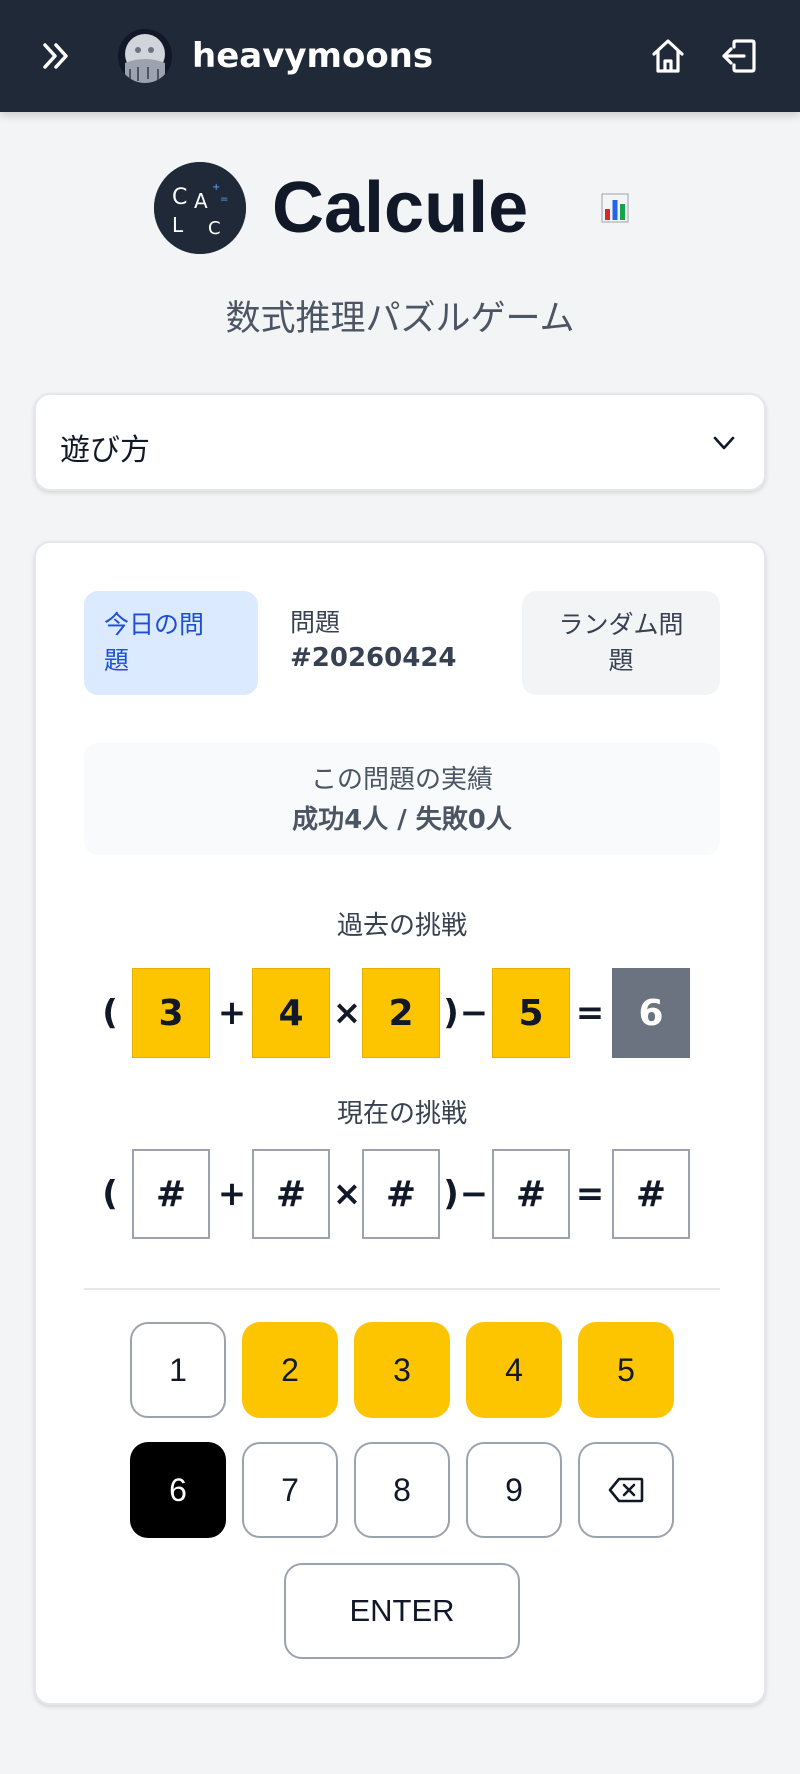 This screenshot has height=1774, width=800. What do you see at coordinates (401, 1013) in the screenshot?
I see `past-tile-3: 2` at bounding box center [401, 1013].